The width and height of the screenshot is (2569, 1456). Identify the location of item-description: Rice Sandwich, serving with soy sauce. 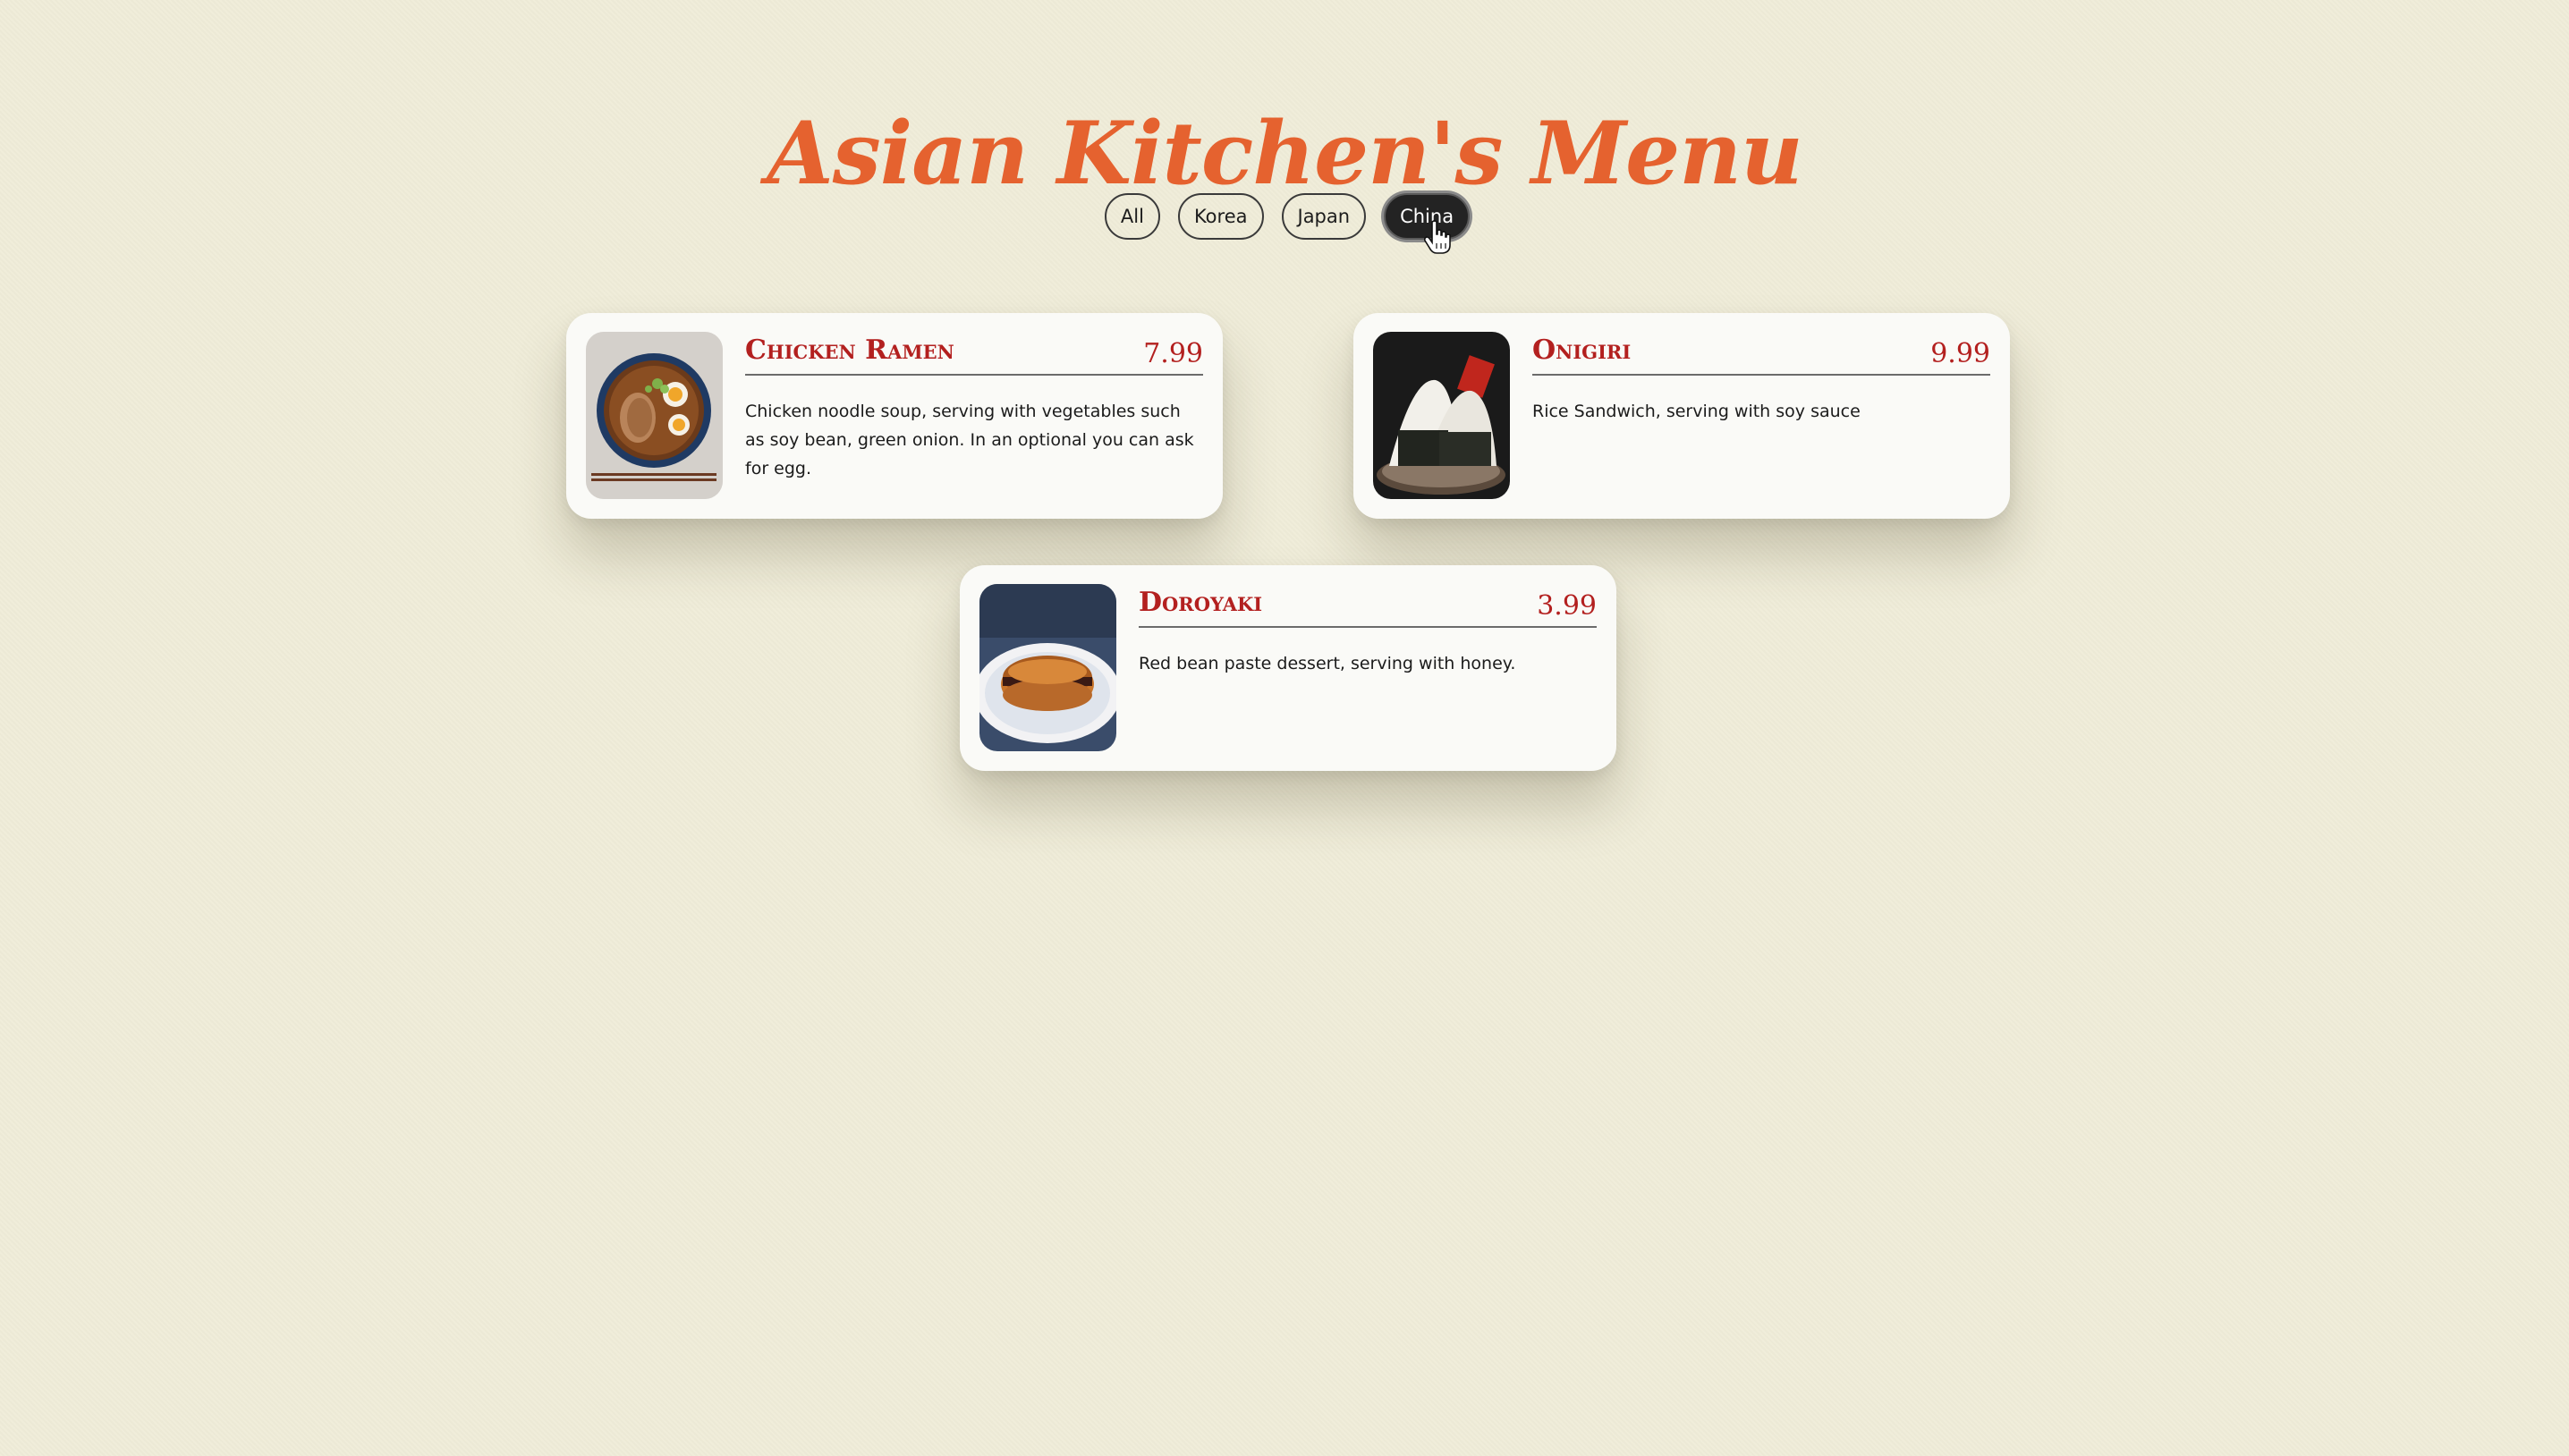
(1697, 411).